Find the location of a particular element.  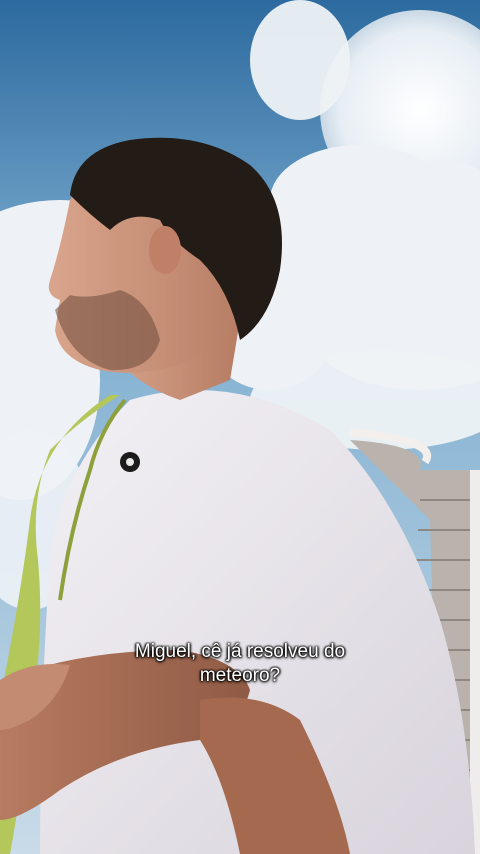

subtitle-caption: Miguel, cê já resolveu do meteoro? is located at coordinates (240, 664).